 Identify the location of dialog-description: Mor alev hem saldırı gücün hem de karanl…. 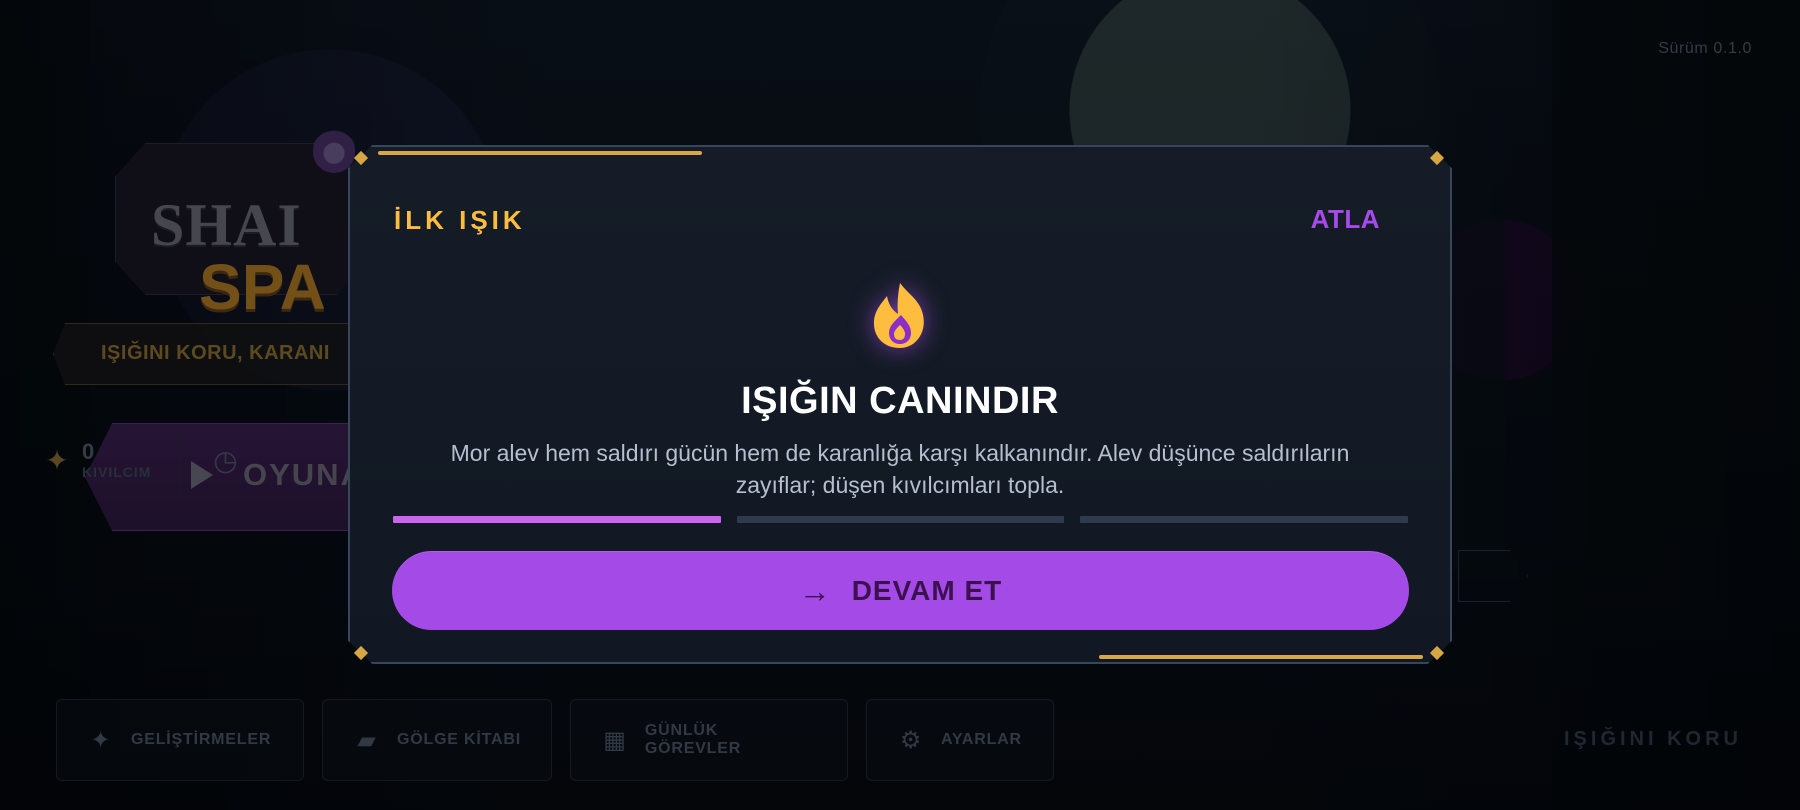
(900, 469).